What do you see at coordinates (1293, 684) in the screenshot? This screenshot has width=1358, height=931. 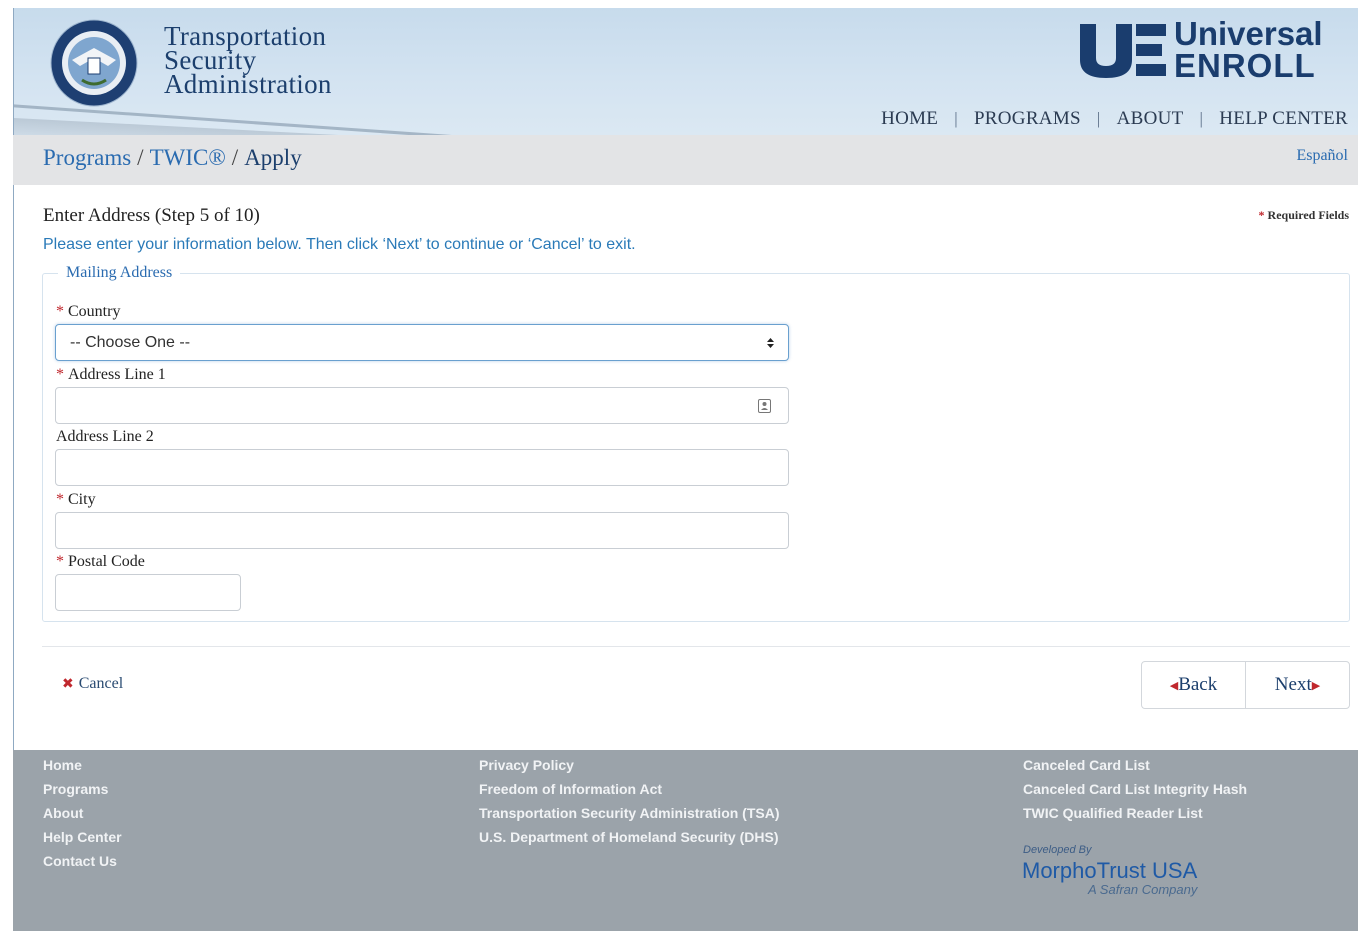 I see `next-label: Next` at bounding box center [1293, 684].